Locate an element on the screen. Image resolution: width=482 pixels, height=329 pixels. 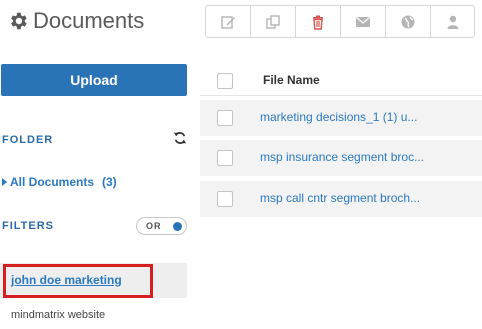
edit-button is located at coordinates (228, 21).